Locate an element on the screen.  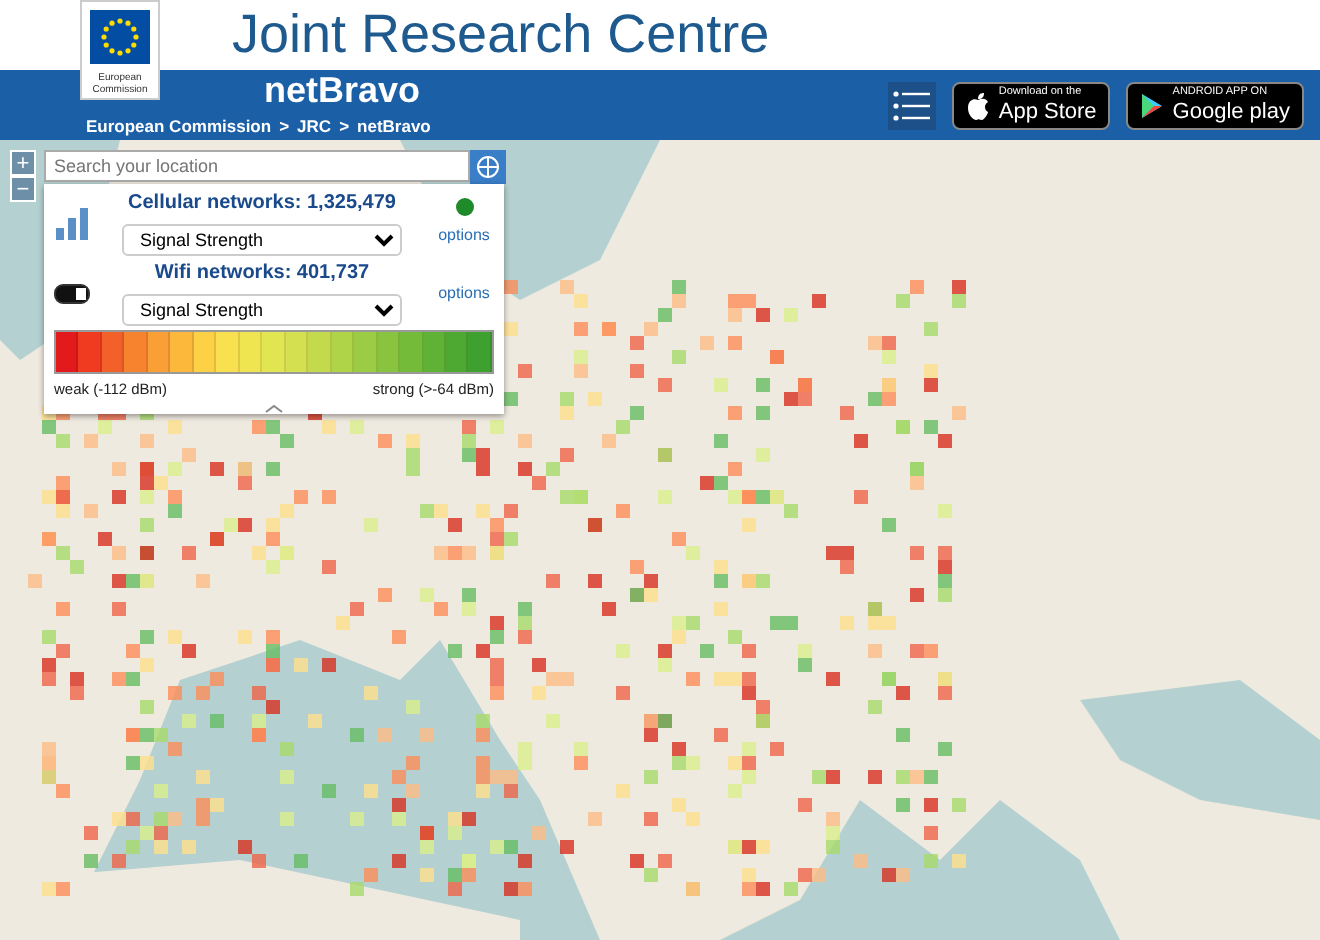
zoom-in-button: + is located at coordinates (23, 163).